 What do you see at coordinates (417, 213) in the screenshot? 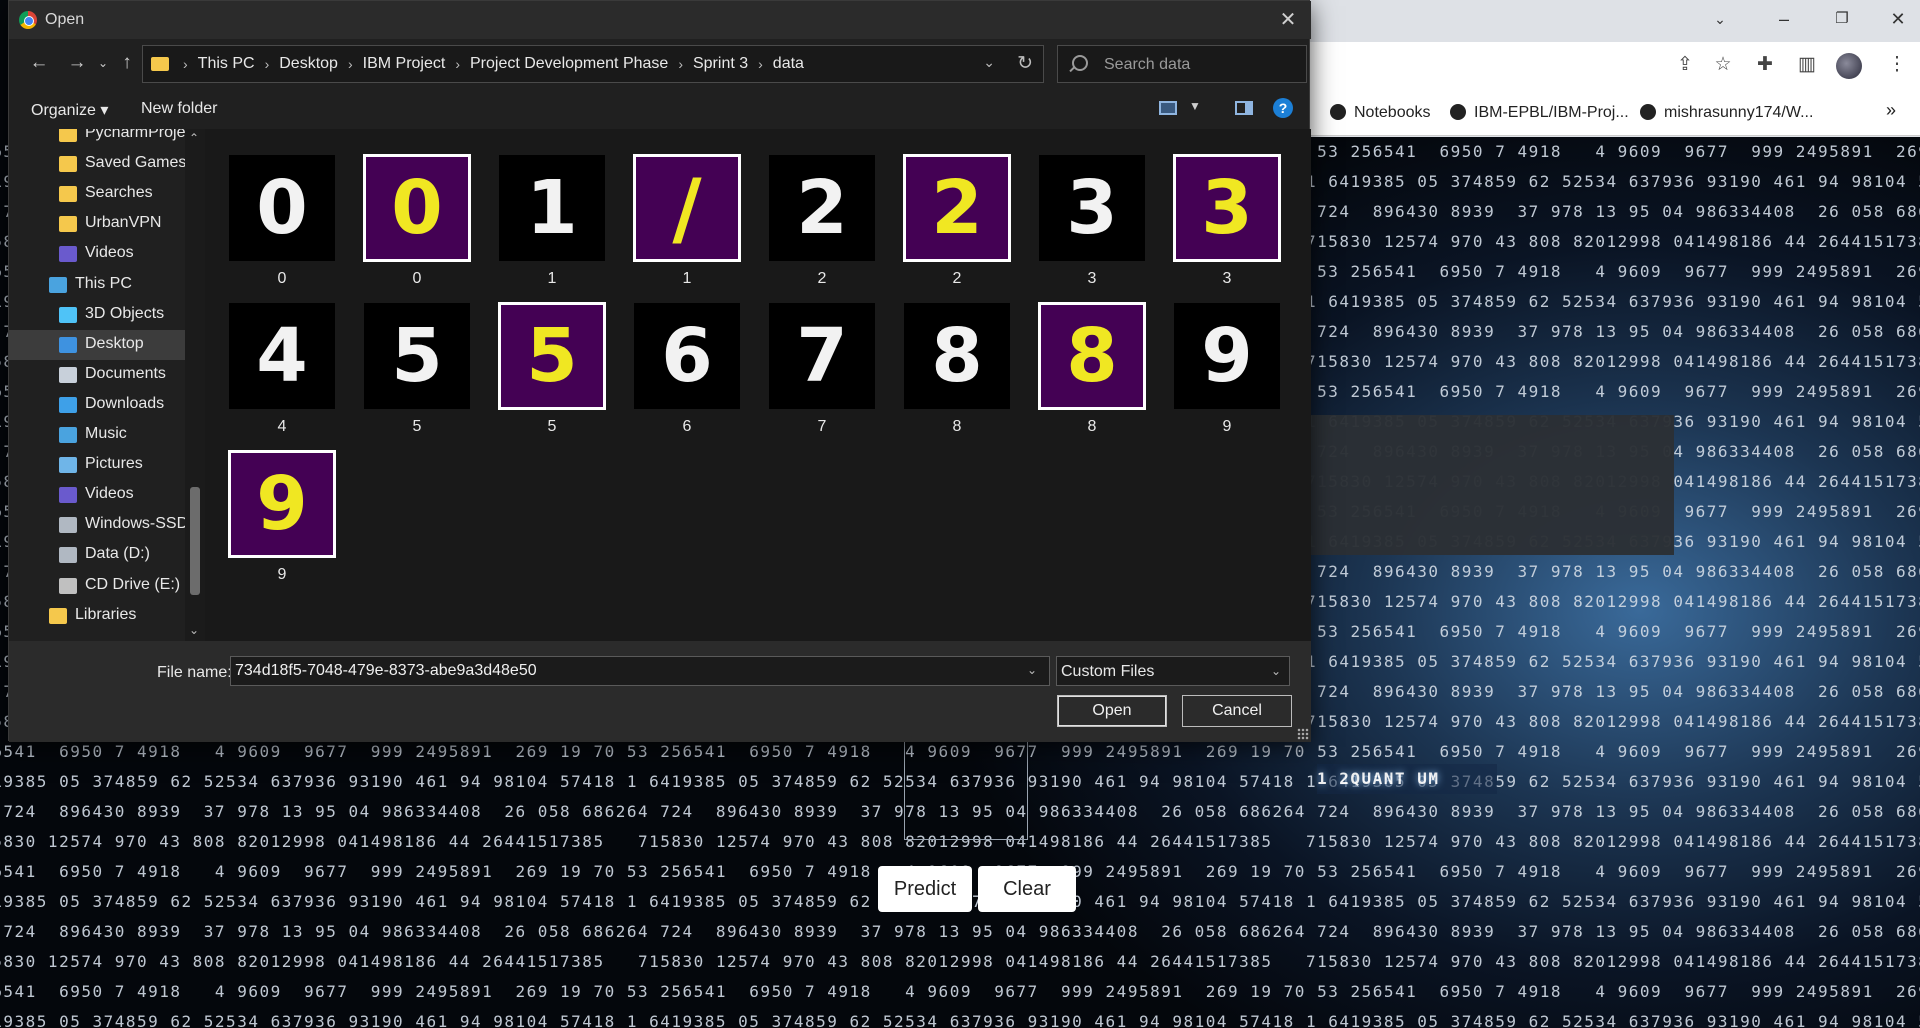
I see `file-item-0-plot: 00` at bounding box center [417, 213].